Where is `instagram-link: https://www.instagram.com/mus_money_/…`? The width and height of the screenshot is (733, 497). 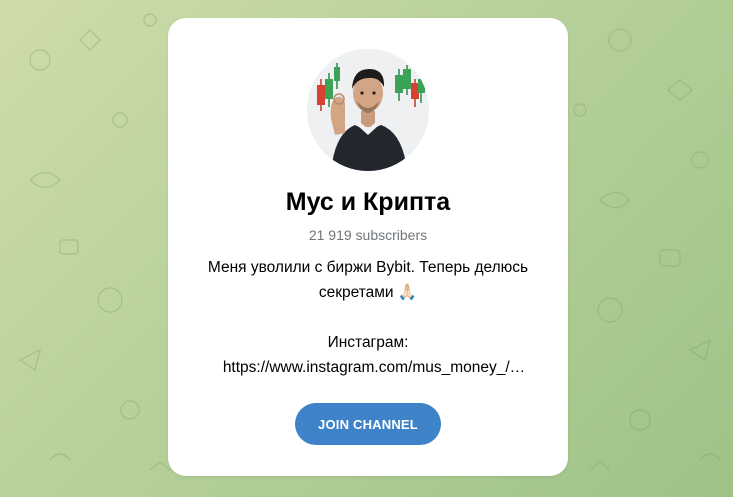
instagram-link: https://www.instagram.com/mus_money_/… is located at coordinates (368, 367).